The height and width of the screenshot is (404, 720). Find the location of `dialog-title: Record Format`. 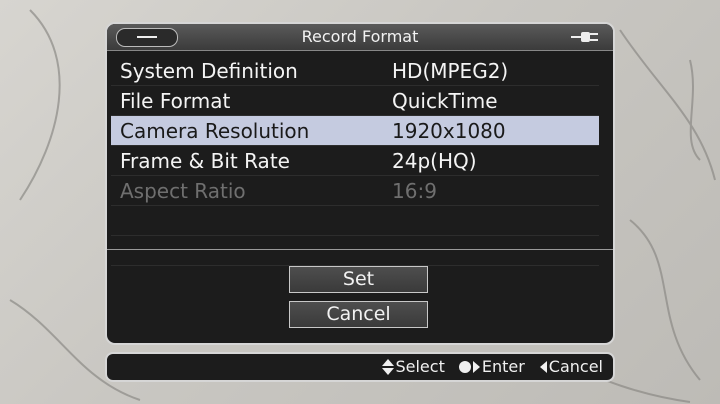

dialog-title: Record Format is located at coordinates (360, 36).